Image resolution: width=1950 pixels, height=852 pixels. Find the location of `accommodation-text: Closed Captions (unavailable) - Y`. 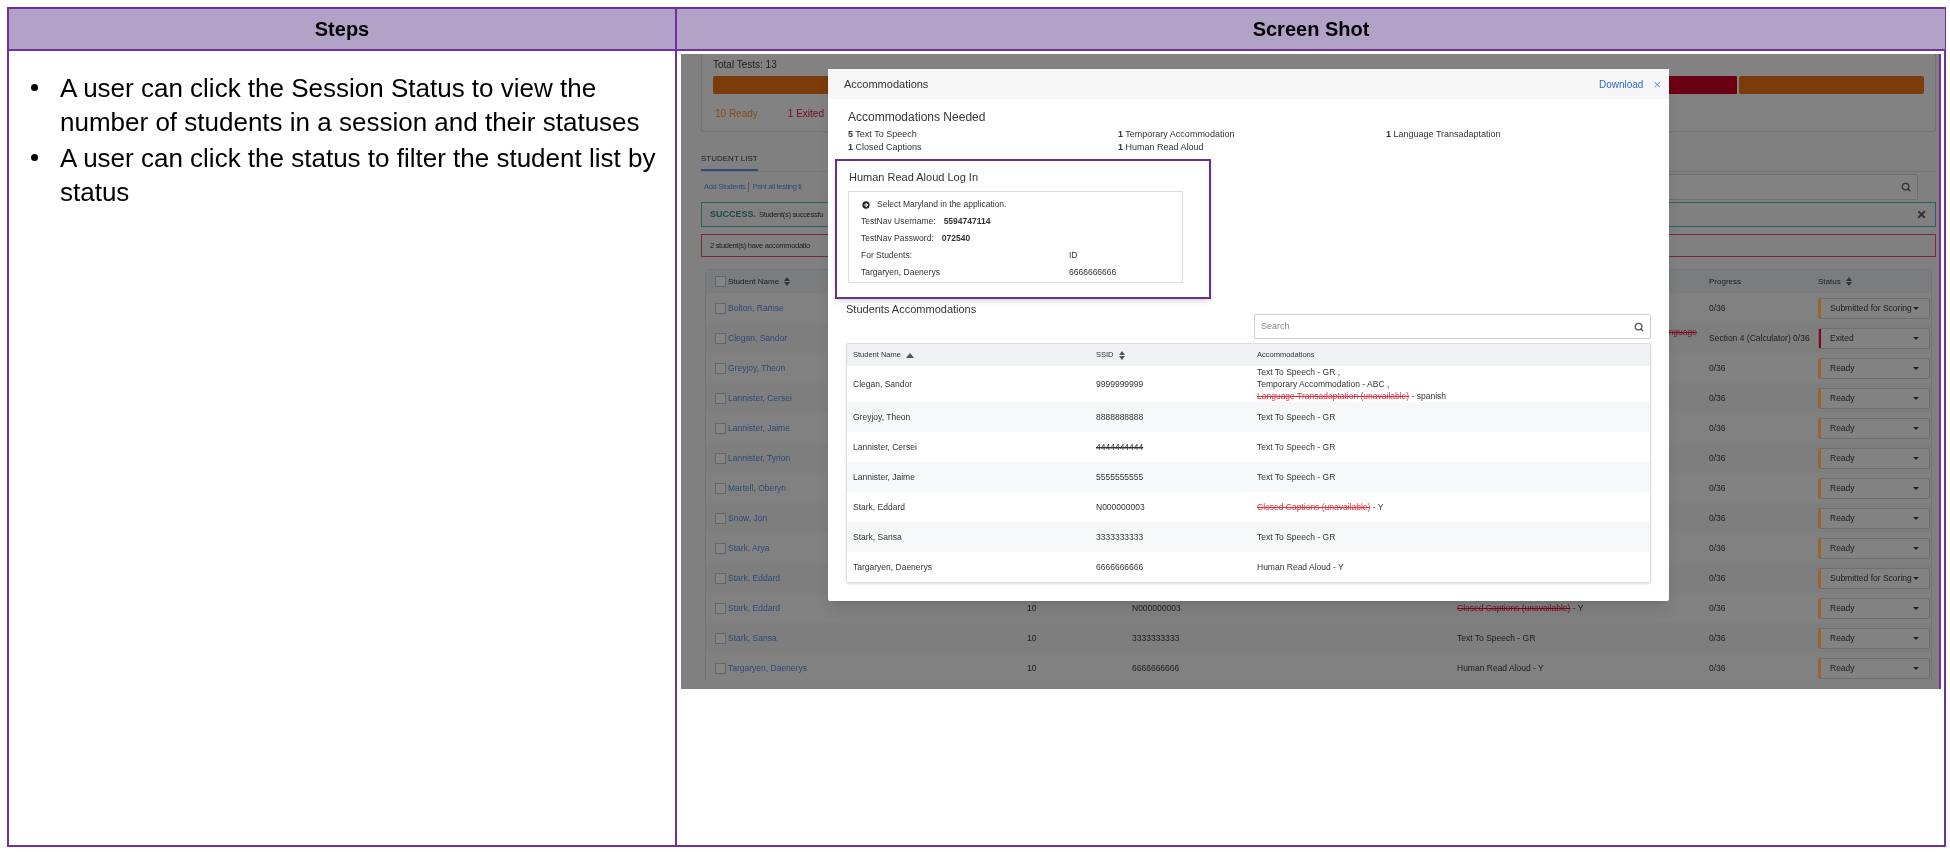

accommodation-text: Closed Captions (unavailable) - Y is located at coordinates (1520, 608).